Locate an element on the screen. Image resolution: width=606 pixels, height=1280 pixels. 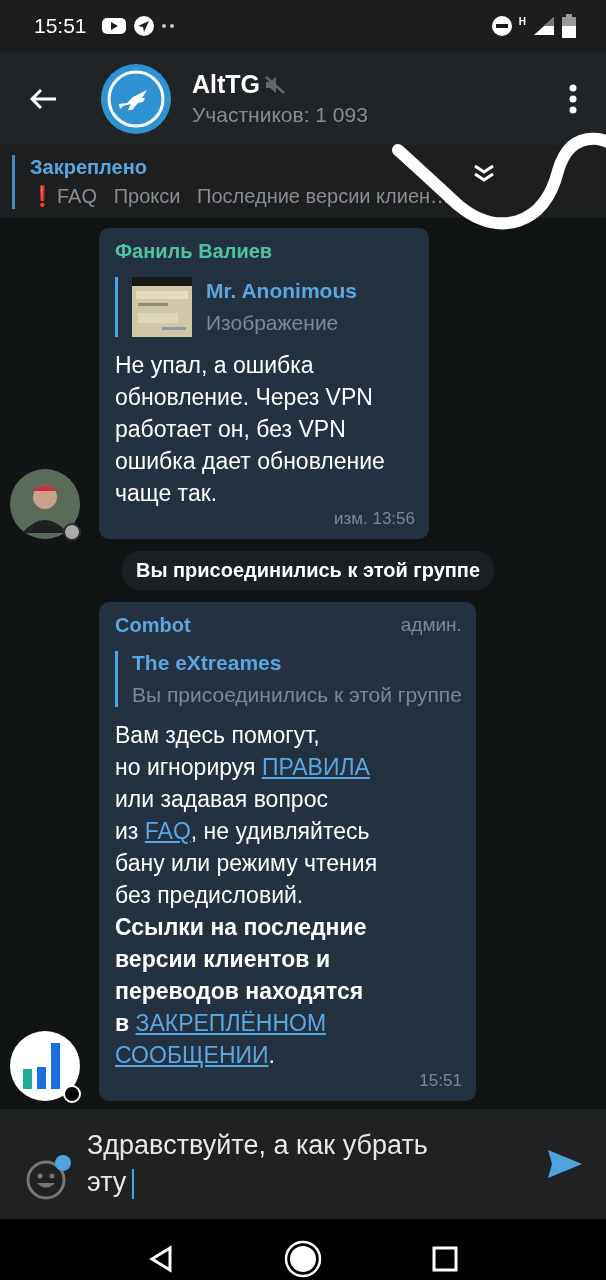
member-count: Участников: 1 093 is located at coordinates (280, 115).